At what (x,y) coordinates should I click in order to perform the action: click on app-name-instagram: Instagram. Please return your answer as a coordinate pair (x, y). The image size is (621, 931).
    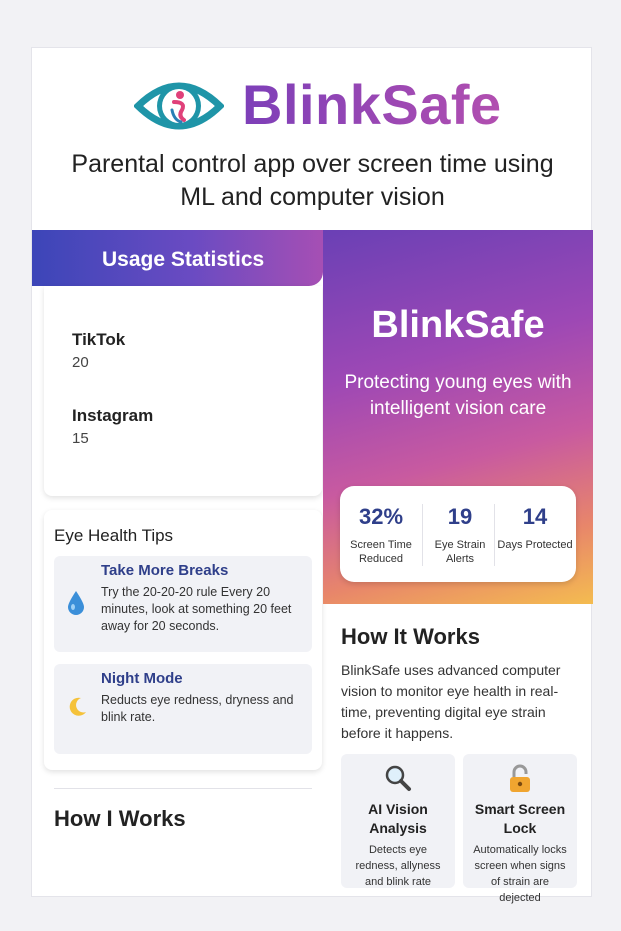
    Looking at the image, I should click on (113, 415).